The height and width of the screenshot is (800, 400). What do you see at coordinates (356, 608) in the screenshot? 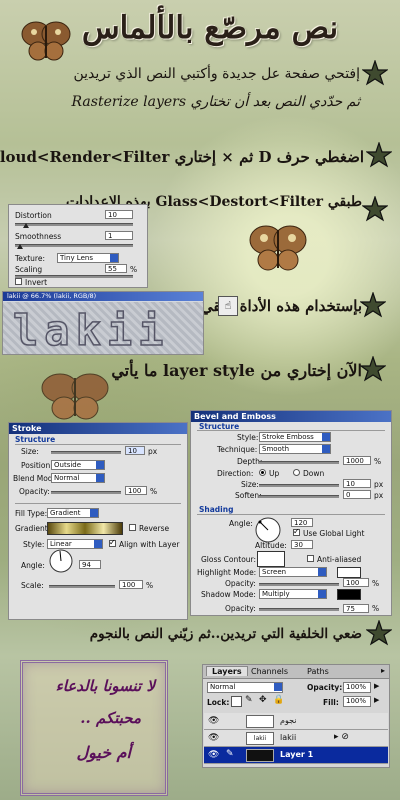
I see `shadow-opacity-field: 75` at bounding box center [356, 608].